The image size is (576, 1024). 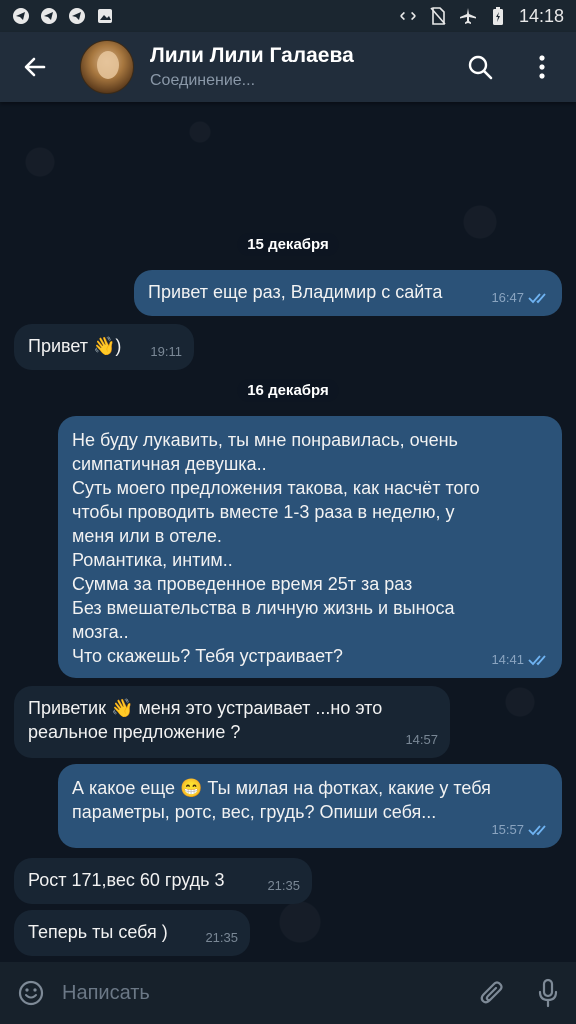 I want to click on airplane-icon, so click(x=468, y=16).